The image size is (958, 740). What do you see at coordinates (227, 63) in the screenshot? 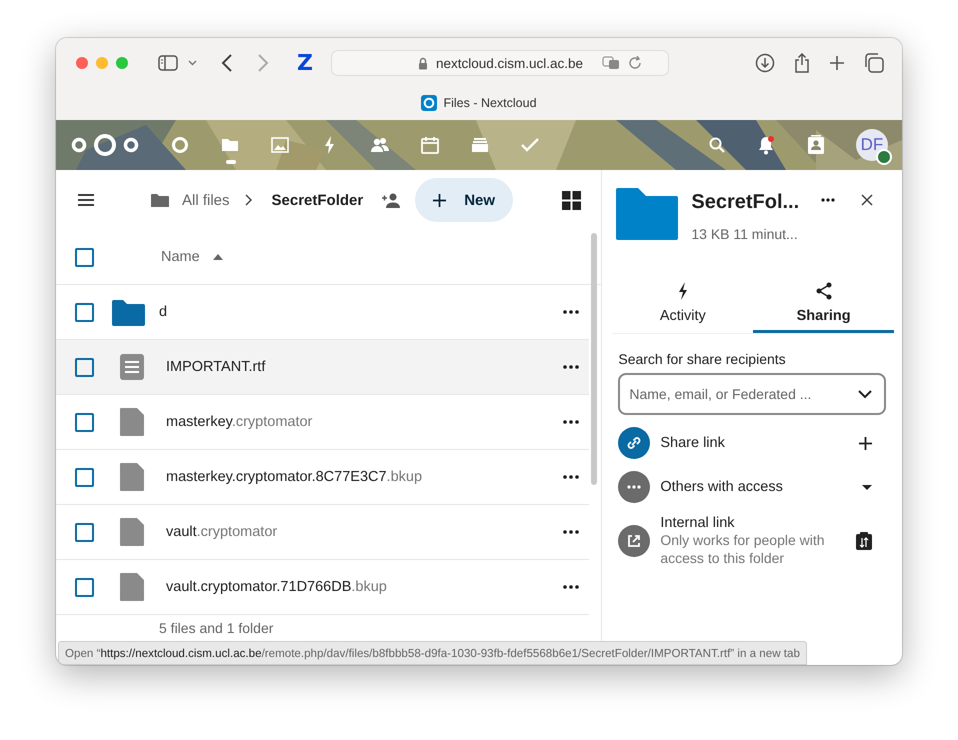
I see `back-icon` at bounding box center [227, 63].